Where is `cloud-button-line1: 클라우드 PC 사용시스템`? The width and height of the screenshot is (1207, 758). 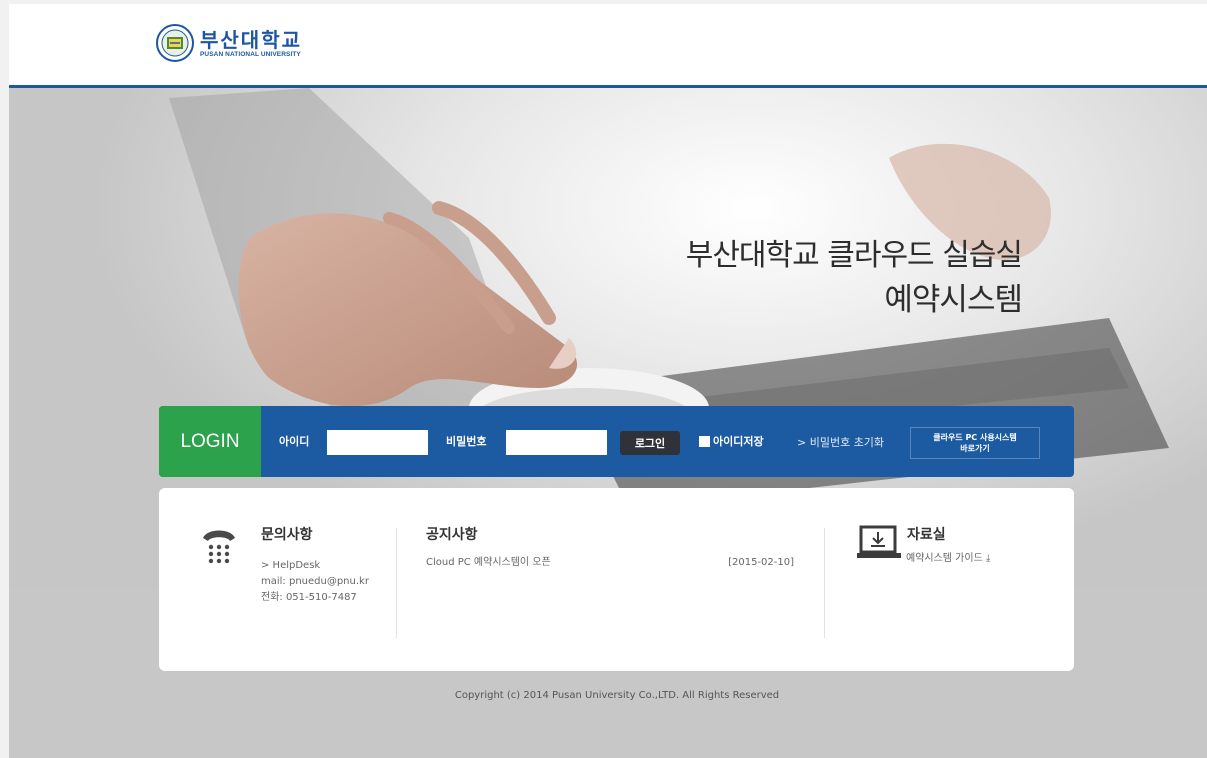 cloud-button-line1: 클라우드 PC 사용시스템 is located at coordinates (975, 437).